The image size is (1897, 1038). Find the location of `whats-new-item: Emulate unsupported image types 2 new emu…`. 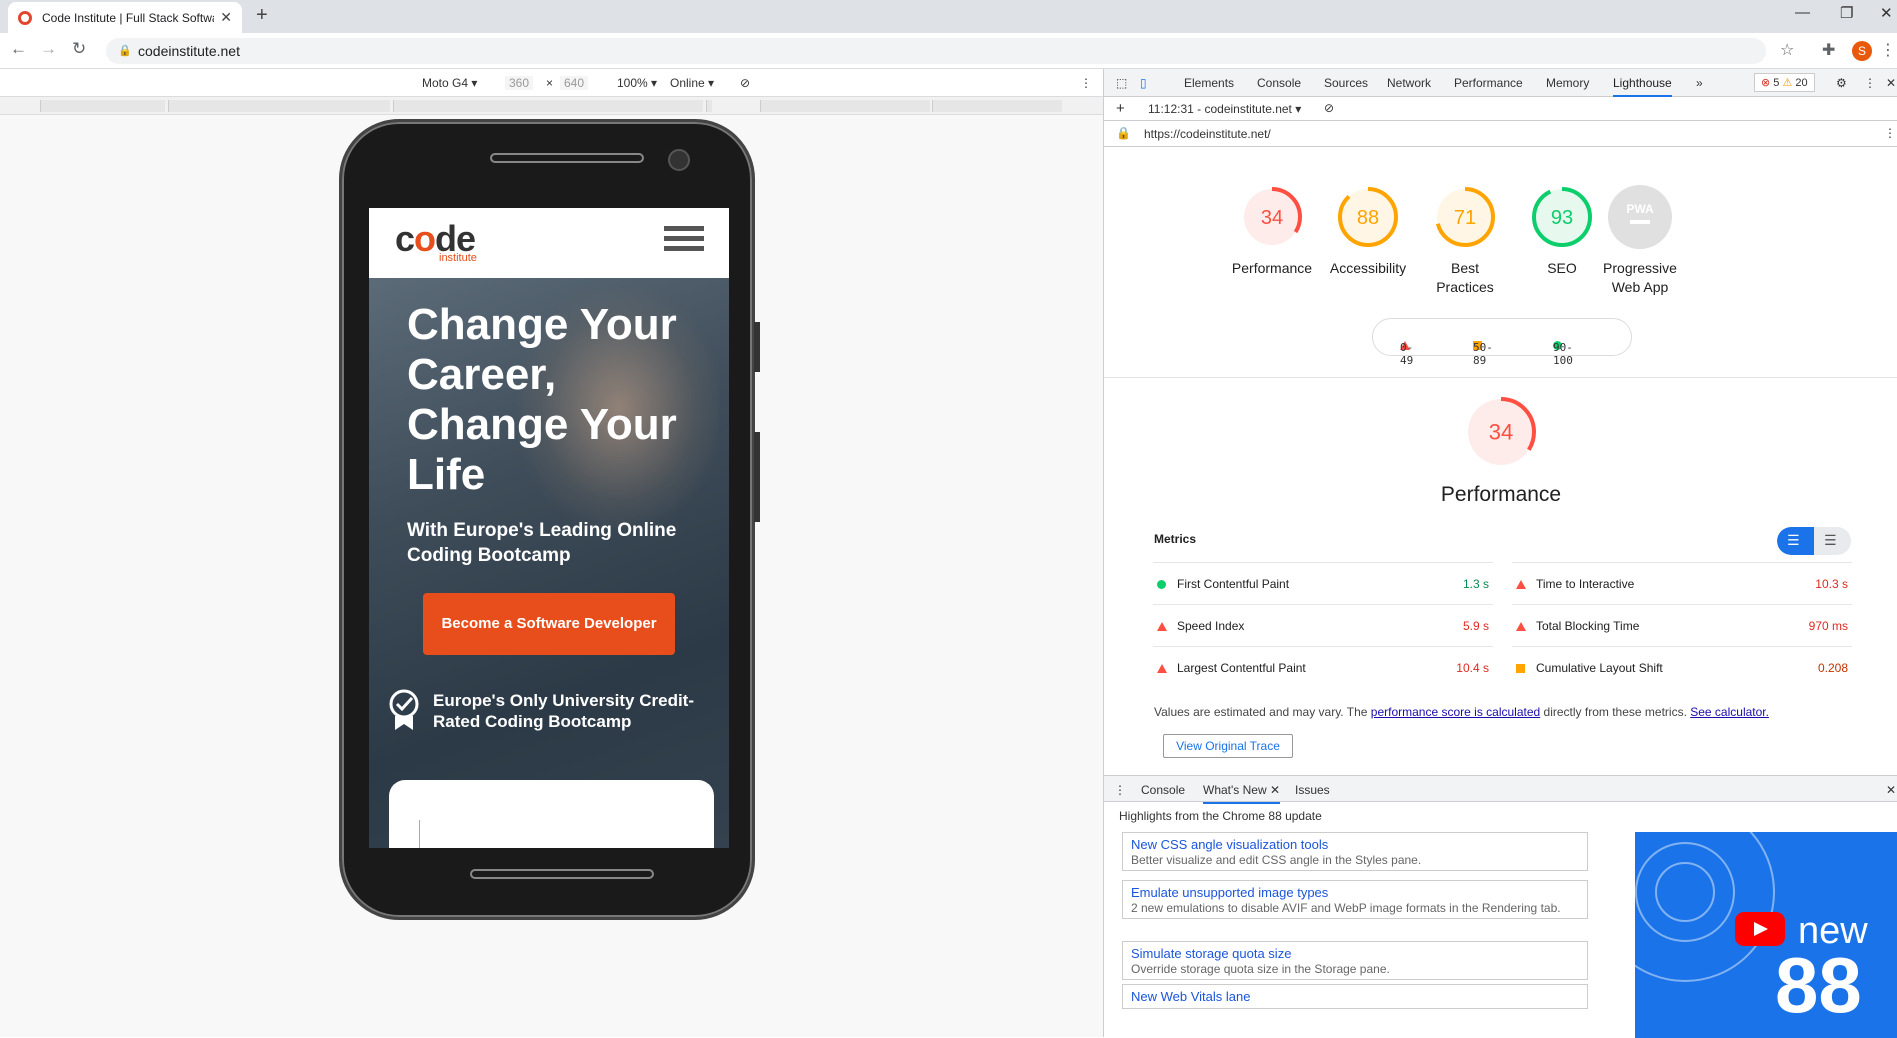

whats-new-item: Emulate unsupported image types 2 new emu… is located at coordinates (1355, 899).